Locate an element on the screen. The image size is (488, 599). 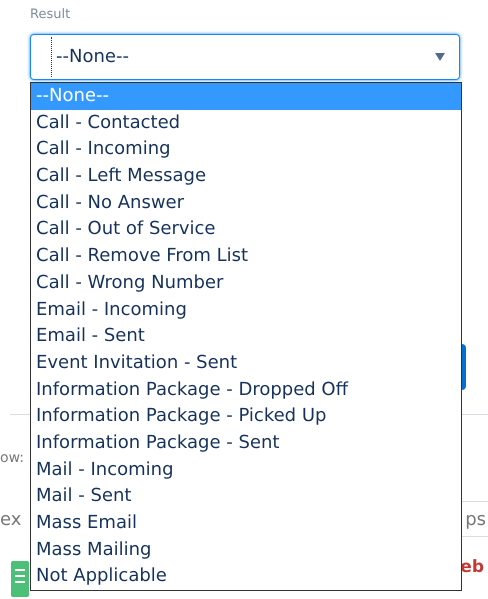
dropdown-option: Call - Wrong Number is located at coordinates (246, 283).